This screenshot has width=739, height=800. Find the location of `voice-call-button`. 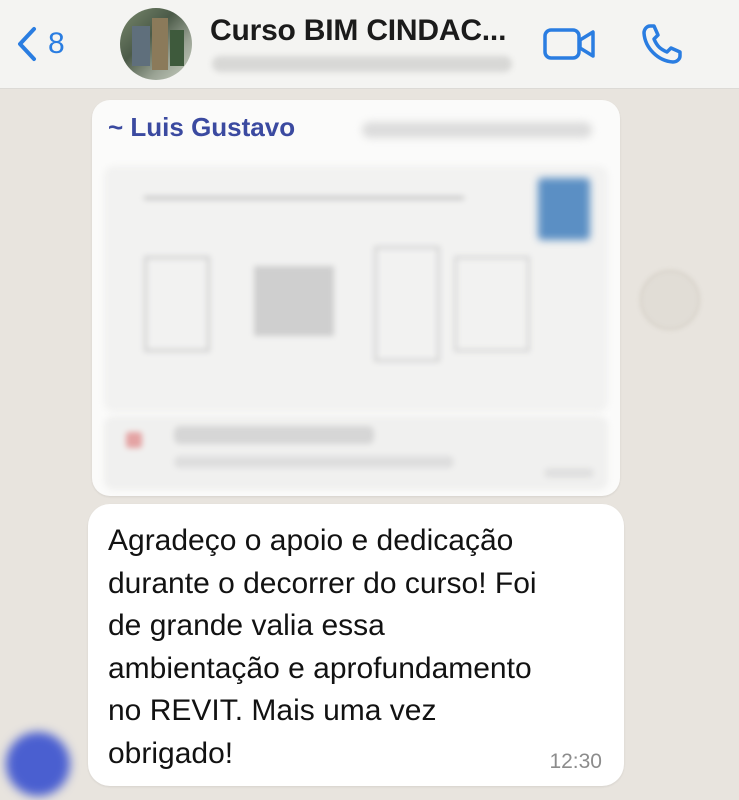

voice-call-button is located at coordinates (663, 46).